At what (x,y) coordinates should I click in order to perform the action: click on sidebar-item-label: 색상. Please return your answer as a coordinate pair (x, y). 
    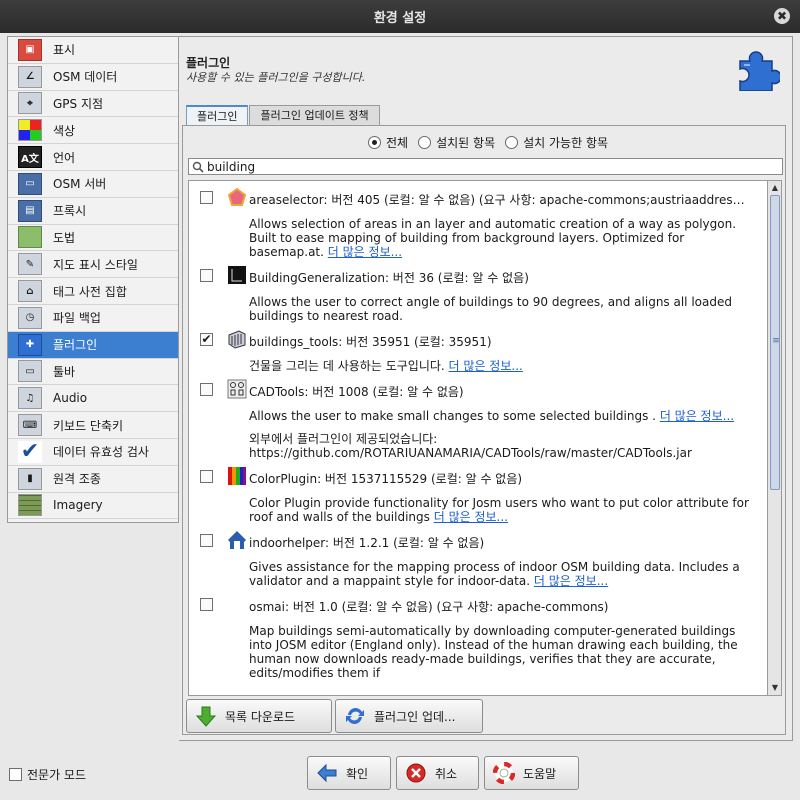
    Looking at the image, I should click on (64, 130).